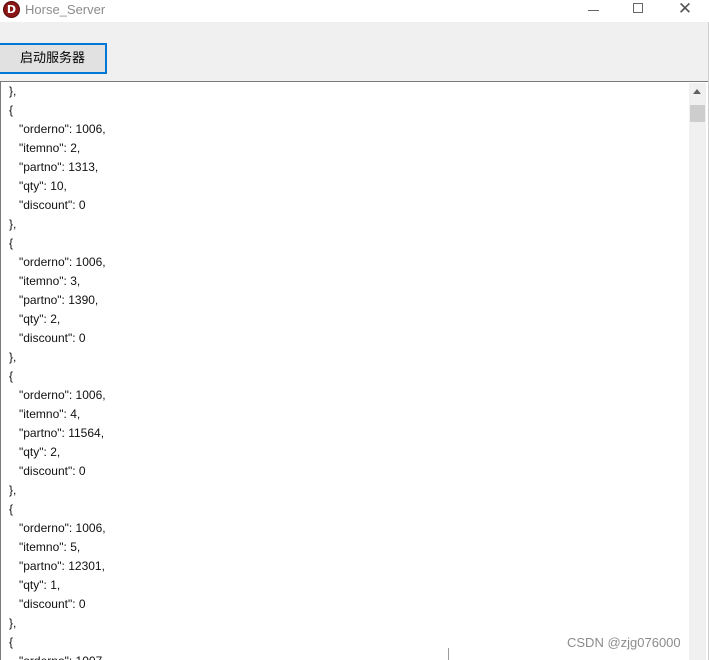 The height and width of the screenshot is (660, 709). What do you see at coordinates (35, 585) in the screenshot?
I see `memo-line: "qty": 1,` at bounding box center [35, 585].